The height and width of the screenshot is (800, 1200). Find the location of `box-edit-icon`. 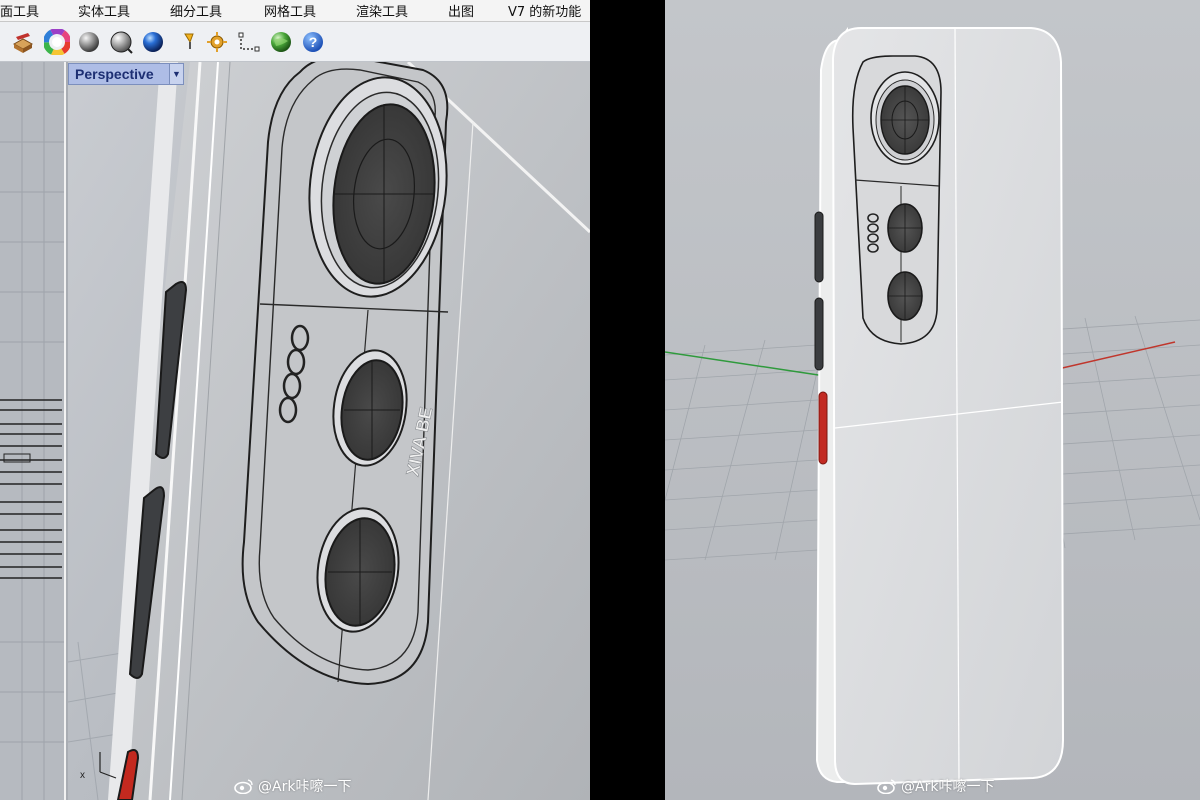

box-edit-icon is located at coordinates (23, 42).